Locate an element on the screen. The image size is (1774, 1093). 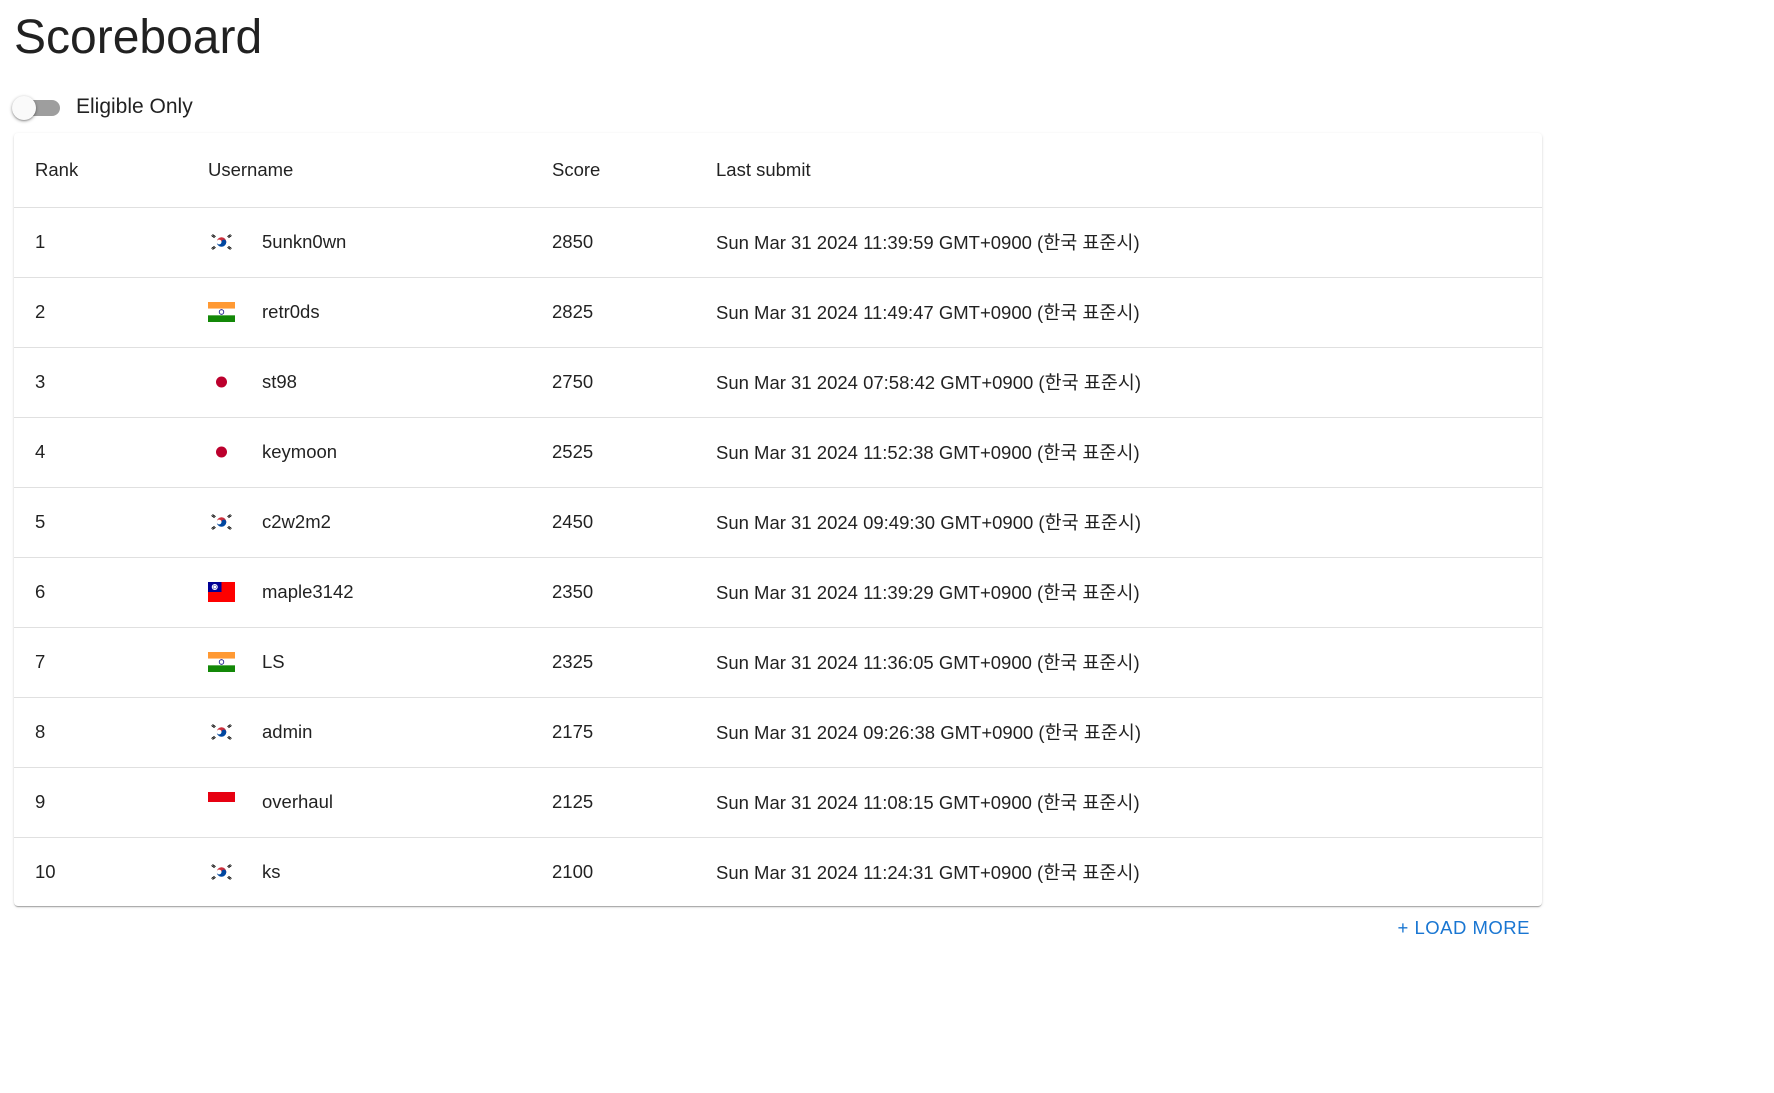
column-header-username: Username is located at coordinates (380, 170).